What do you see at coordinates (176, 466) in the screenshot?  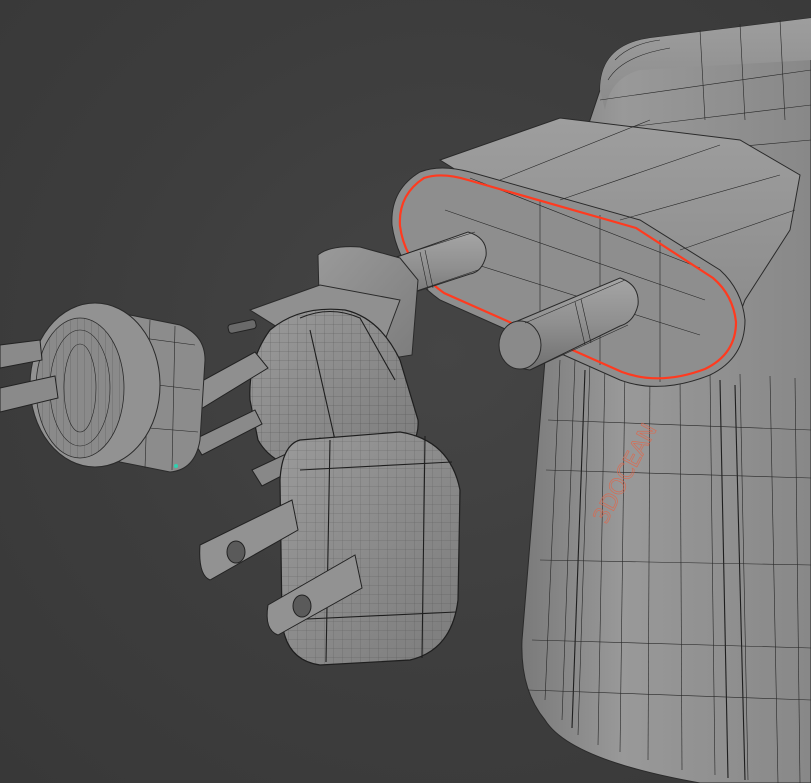 I see `status-led-icon` at bounding box center [176, 466].